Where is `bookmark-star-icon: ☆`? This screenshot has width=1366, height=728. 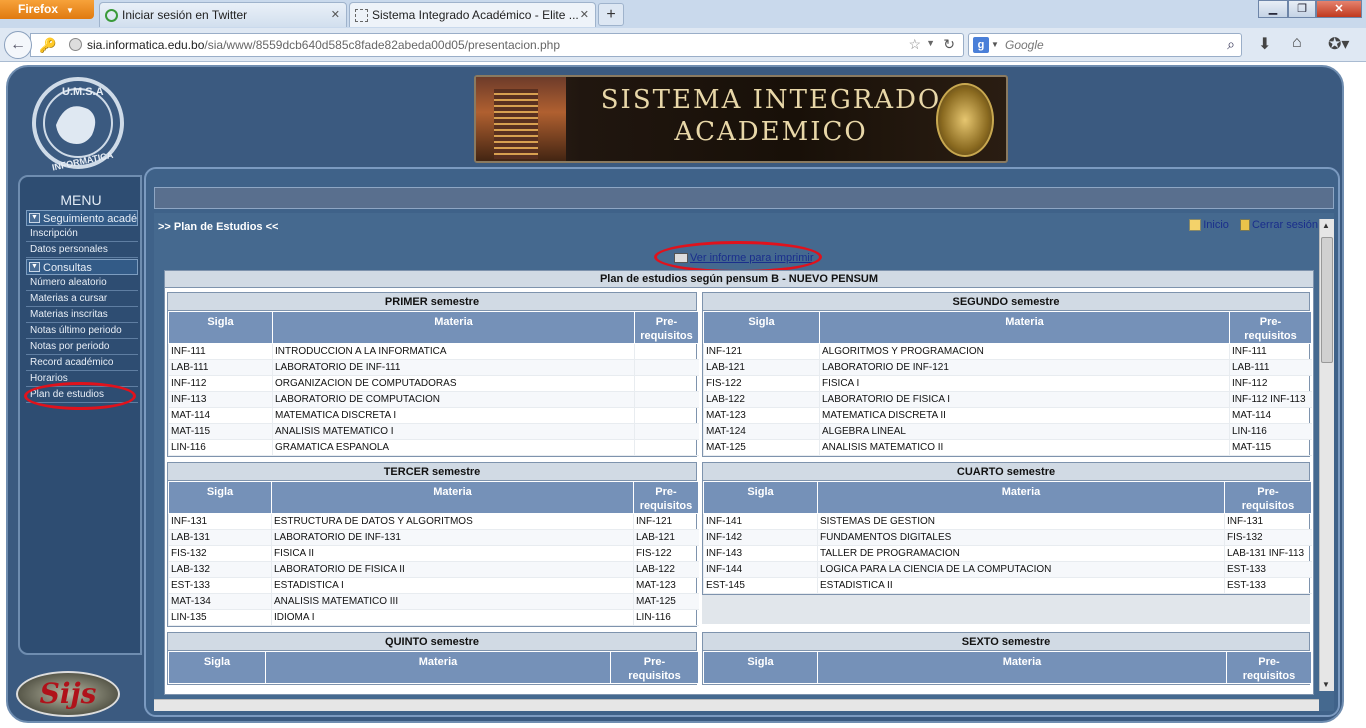 bookmark-star-icon: ☆ is located at coordinates (914, 44).